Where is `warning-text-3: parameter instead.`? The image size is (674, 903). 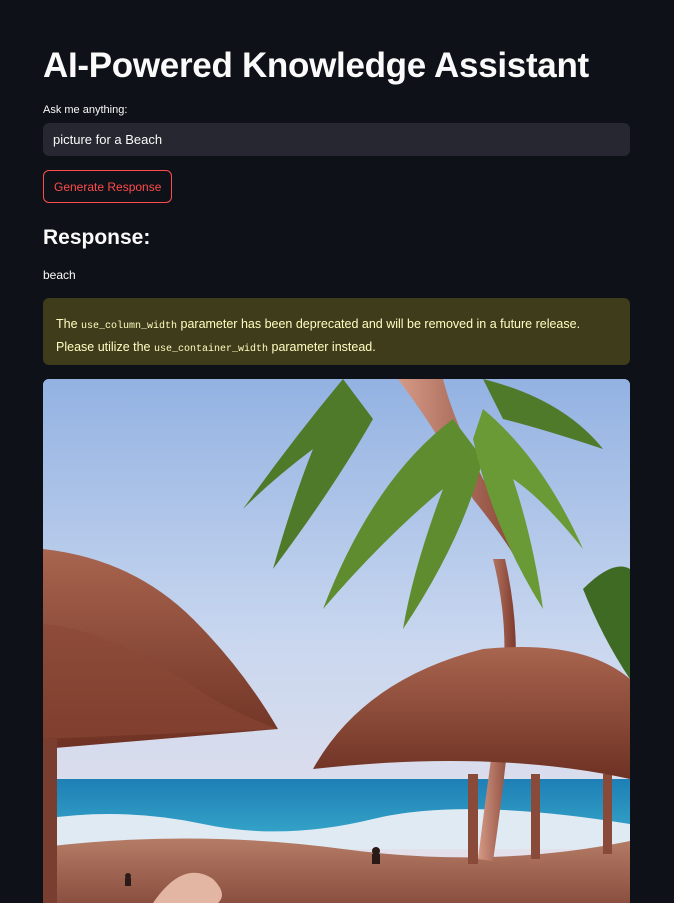 warning-text-3: parameter instead. is located at coordinates (322, 347).